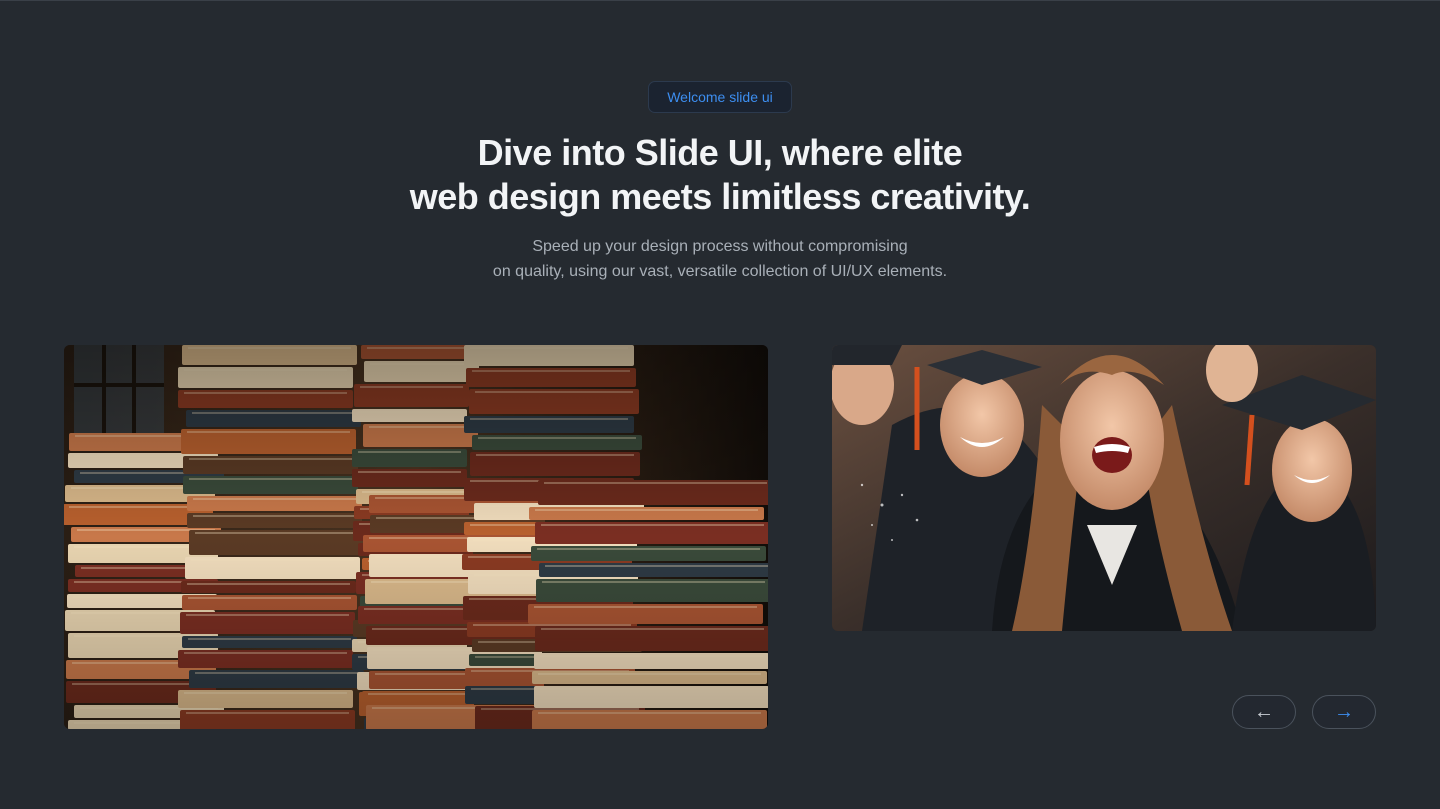 The image size is (1440, 809). I want to click on slide-graduates-image, so click(1104, 488).